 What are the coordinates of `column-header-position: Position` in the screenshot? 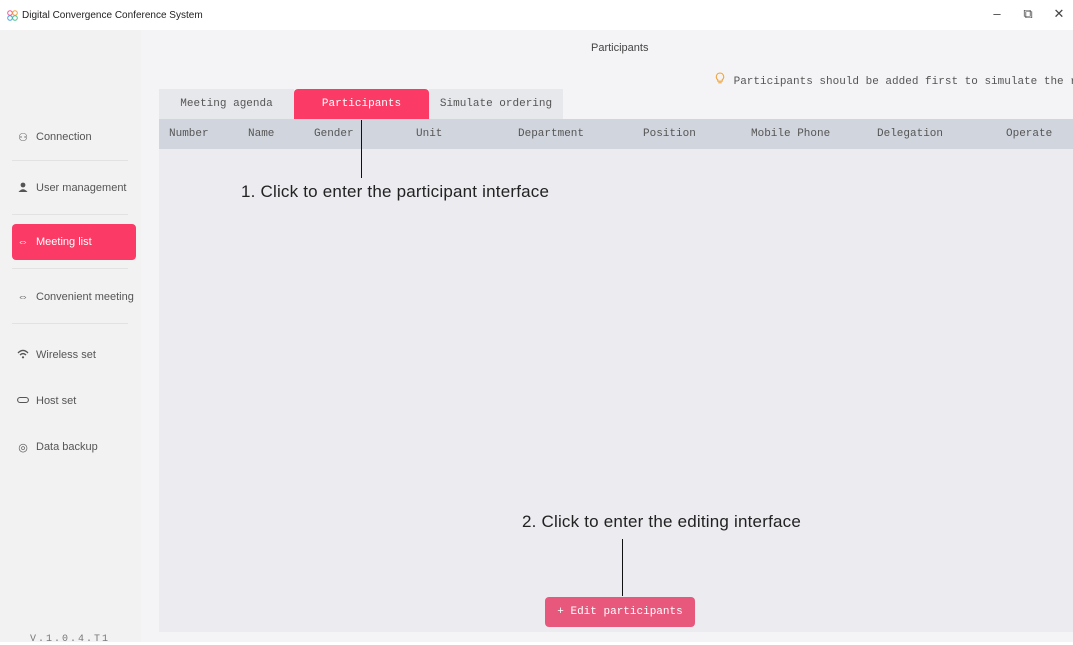 It's located at (669, 134).